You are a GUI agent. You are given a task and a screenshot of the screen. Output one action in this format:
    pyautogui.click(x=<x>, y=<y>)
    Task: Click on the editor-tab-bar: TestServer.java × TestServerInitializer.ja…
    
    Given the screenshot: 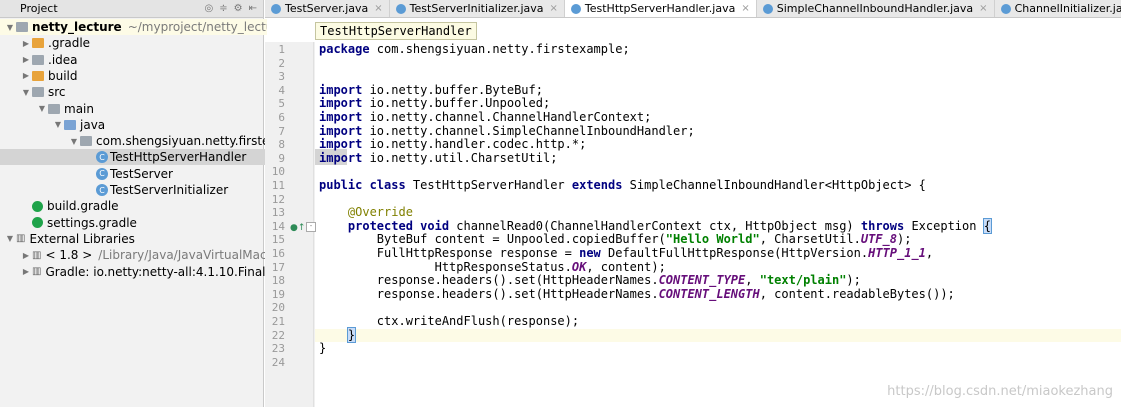 What is the action you would take?
    pyautogui.click(x=693, y=9)
    